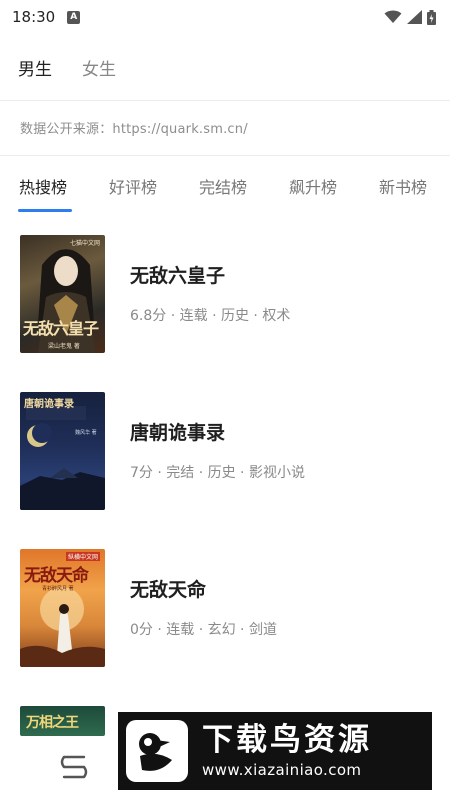  I want to click on status-icons, so click(410, 17).